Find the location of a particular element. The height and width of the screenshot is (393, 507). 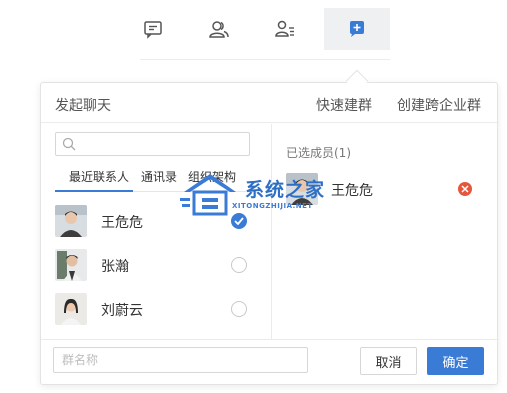

close-icon is located at coordinates (465, 189).